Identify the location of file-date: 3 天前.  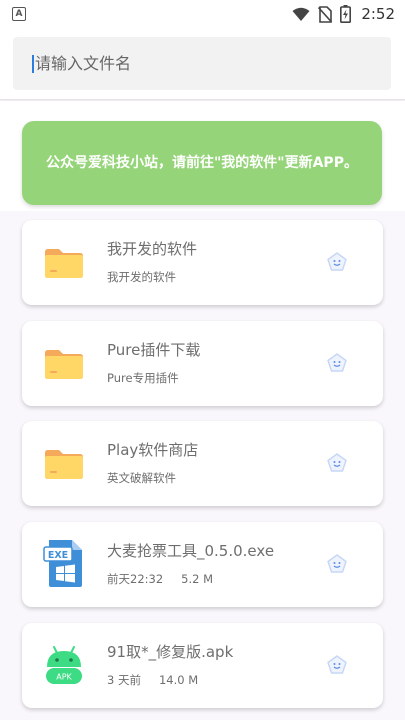
(124, 680).